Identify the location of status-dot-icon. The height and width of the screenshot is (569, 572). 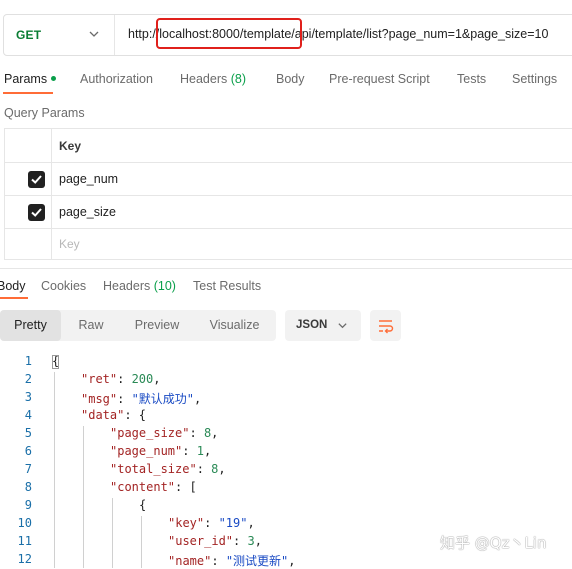
(54, 79).